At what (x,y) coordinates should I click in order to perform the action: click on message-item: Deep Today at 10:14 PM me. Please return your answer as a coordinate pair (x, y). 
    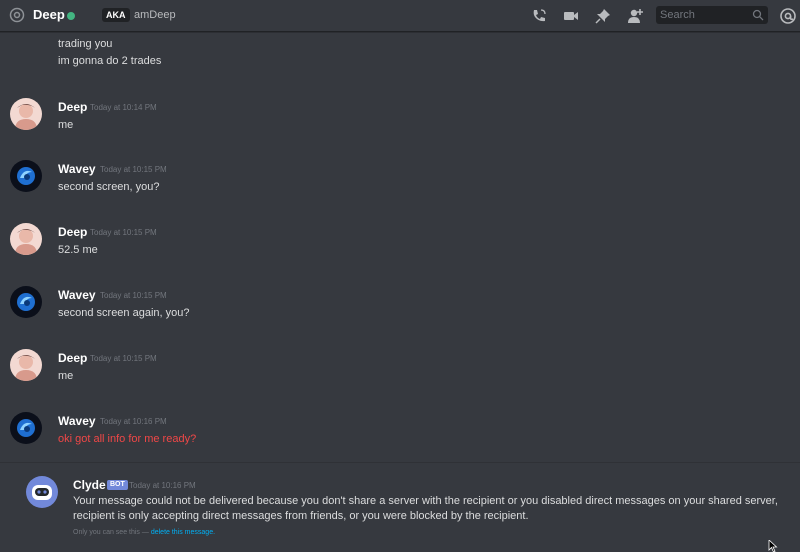
    Looking at the image, I should click on (400, 123).